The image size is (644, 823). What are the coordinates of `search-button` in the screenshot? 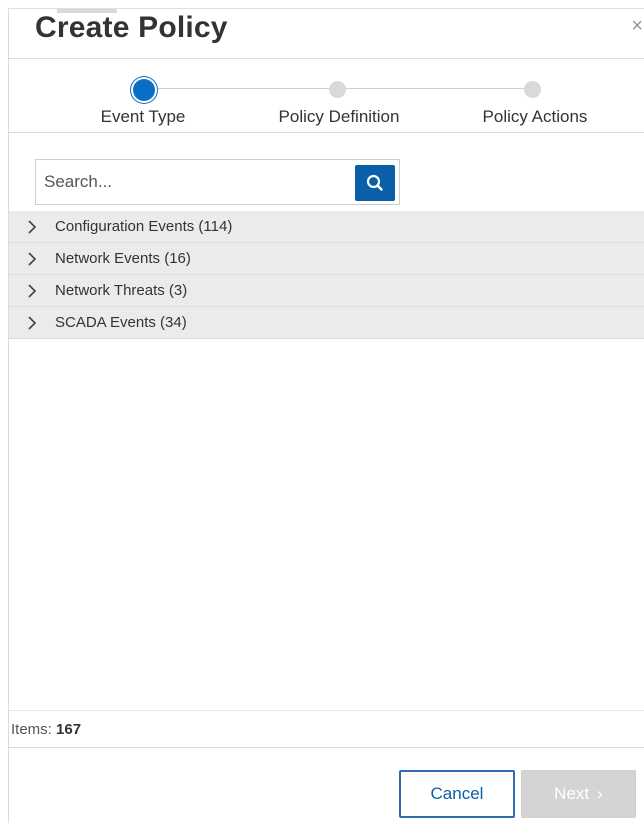 It's located at (375, 183).